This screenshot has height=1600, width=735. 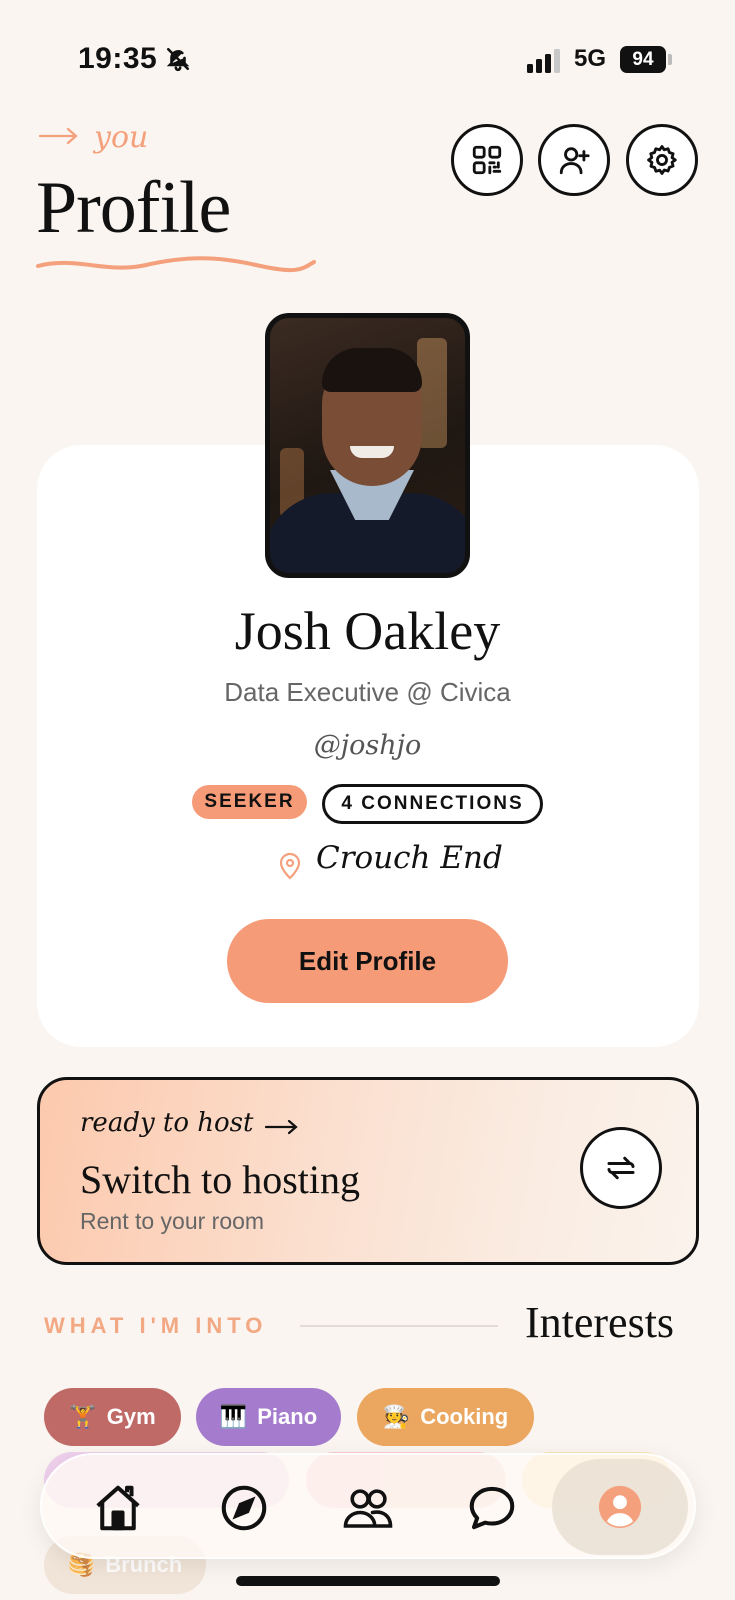 I want to click on weightlifter-icon: 🏋️, so click(x=83, y=1416).